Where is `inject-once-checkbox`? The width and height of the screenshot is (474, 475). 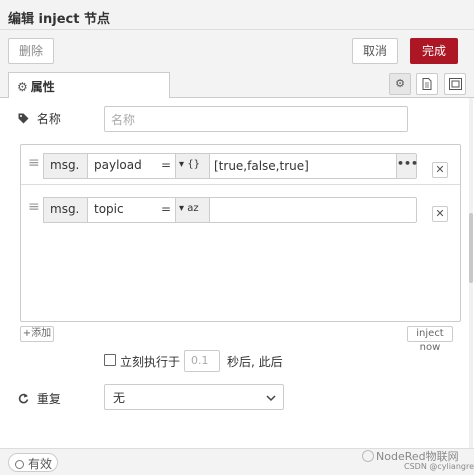
inject-once-checkbox is located at coordinates (110, 360).